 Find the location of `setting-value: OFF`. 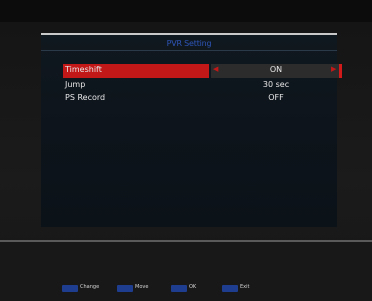

setting-value: OFF is located at coordinates (276, 97).